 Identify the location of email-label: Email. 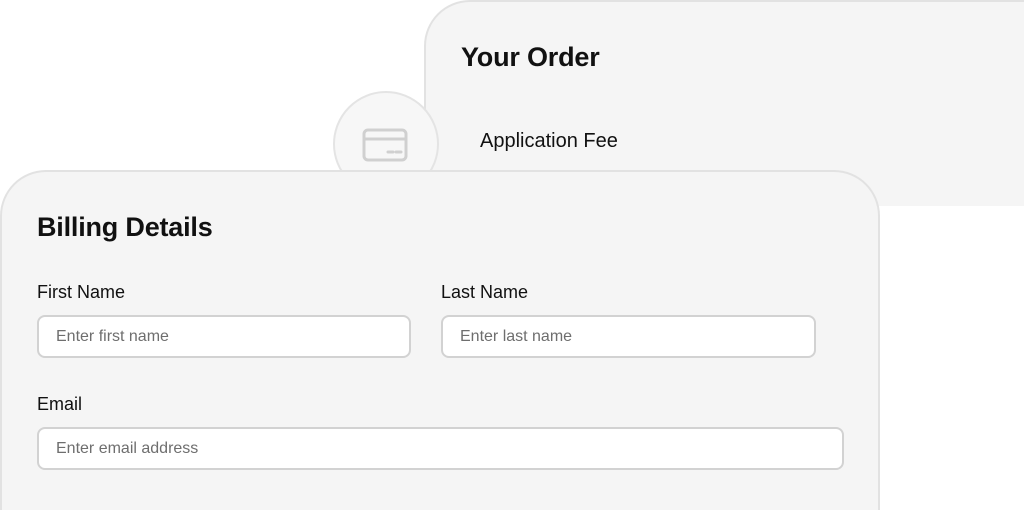
(60, 404).